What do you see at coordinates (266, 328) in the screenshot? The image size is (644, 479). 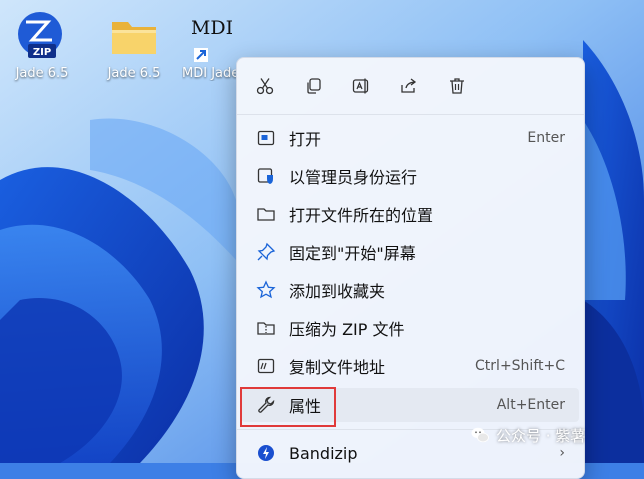 I see `zip-folder-icon` at bounding box center [266, 328].